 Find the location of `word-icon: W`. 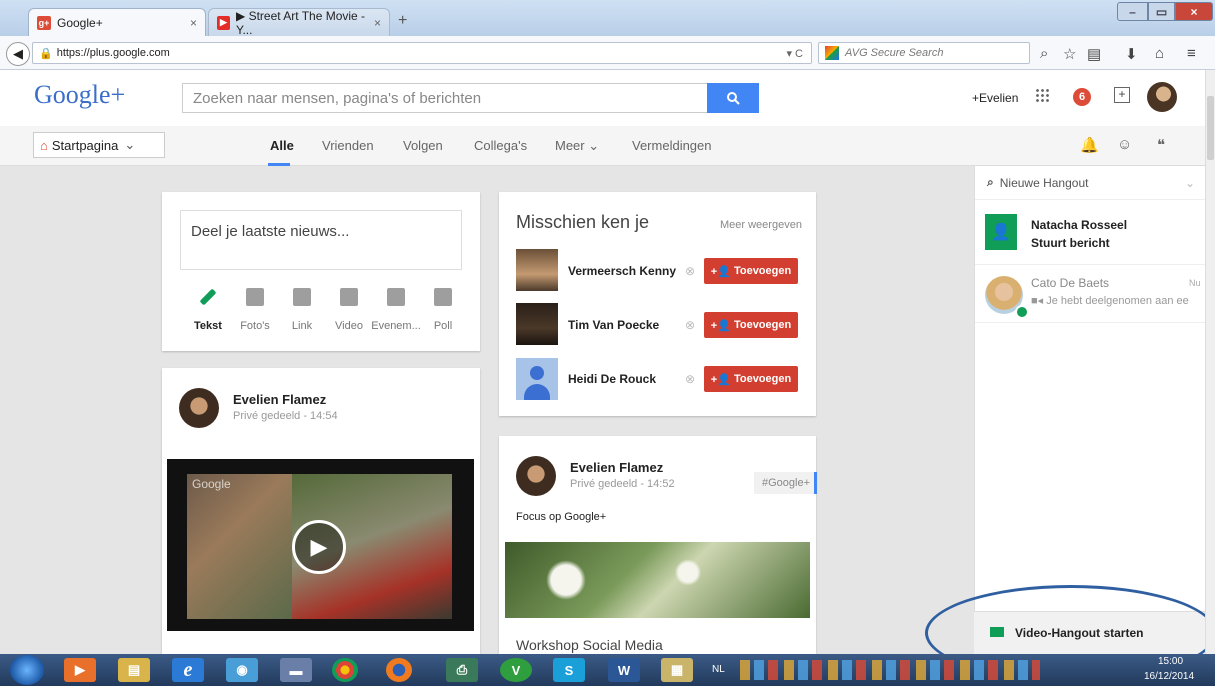

word-icon: W is located at coordinates (624, 670).